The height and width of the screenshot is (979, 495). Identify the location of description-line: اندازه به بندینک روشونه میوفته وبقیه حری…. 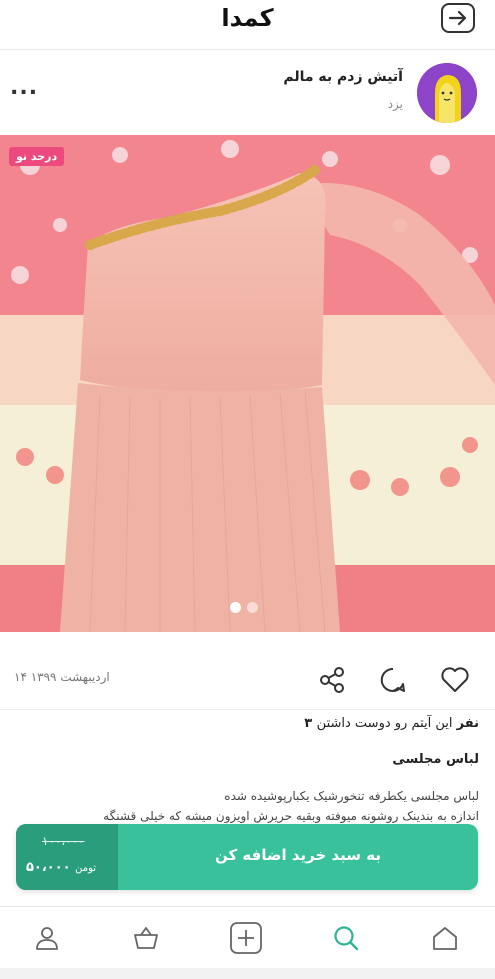
(291, 816).